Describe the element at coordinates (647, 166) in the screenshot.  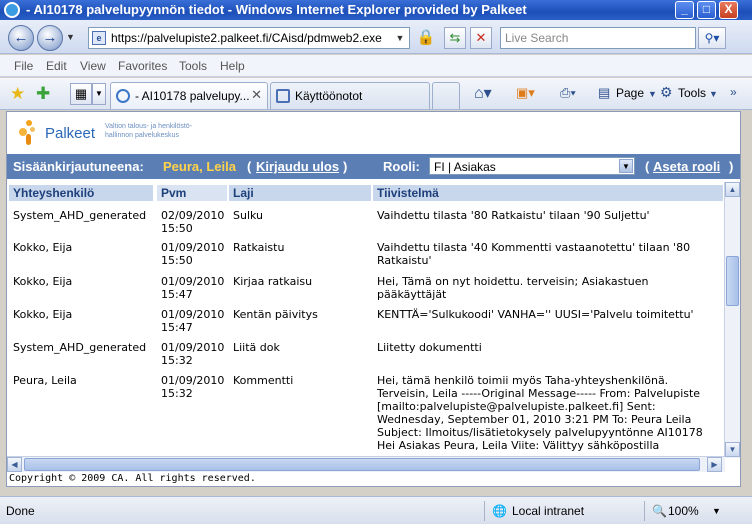
I see `set-role-open-paren: (` at that location.